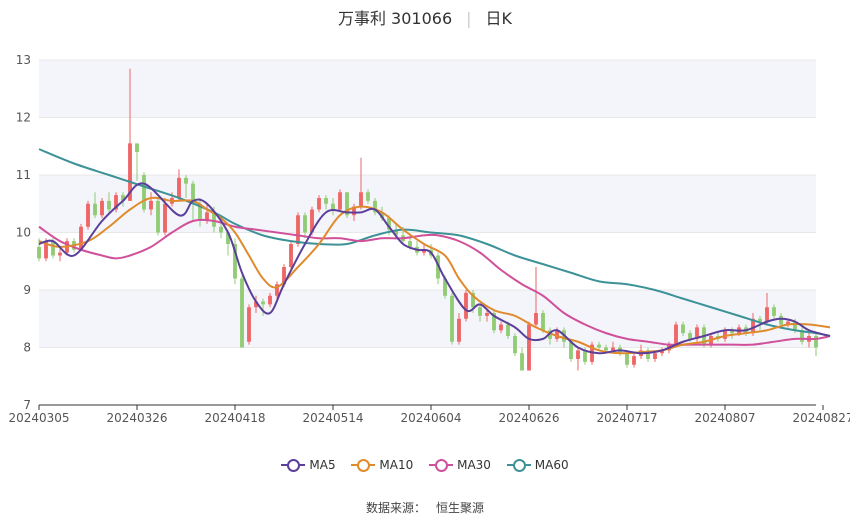  I want to click on x-tick-label: 20240717, so click(626, 418).